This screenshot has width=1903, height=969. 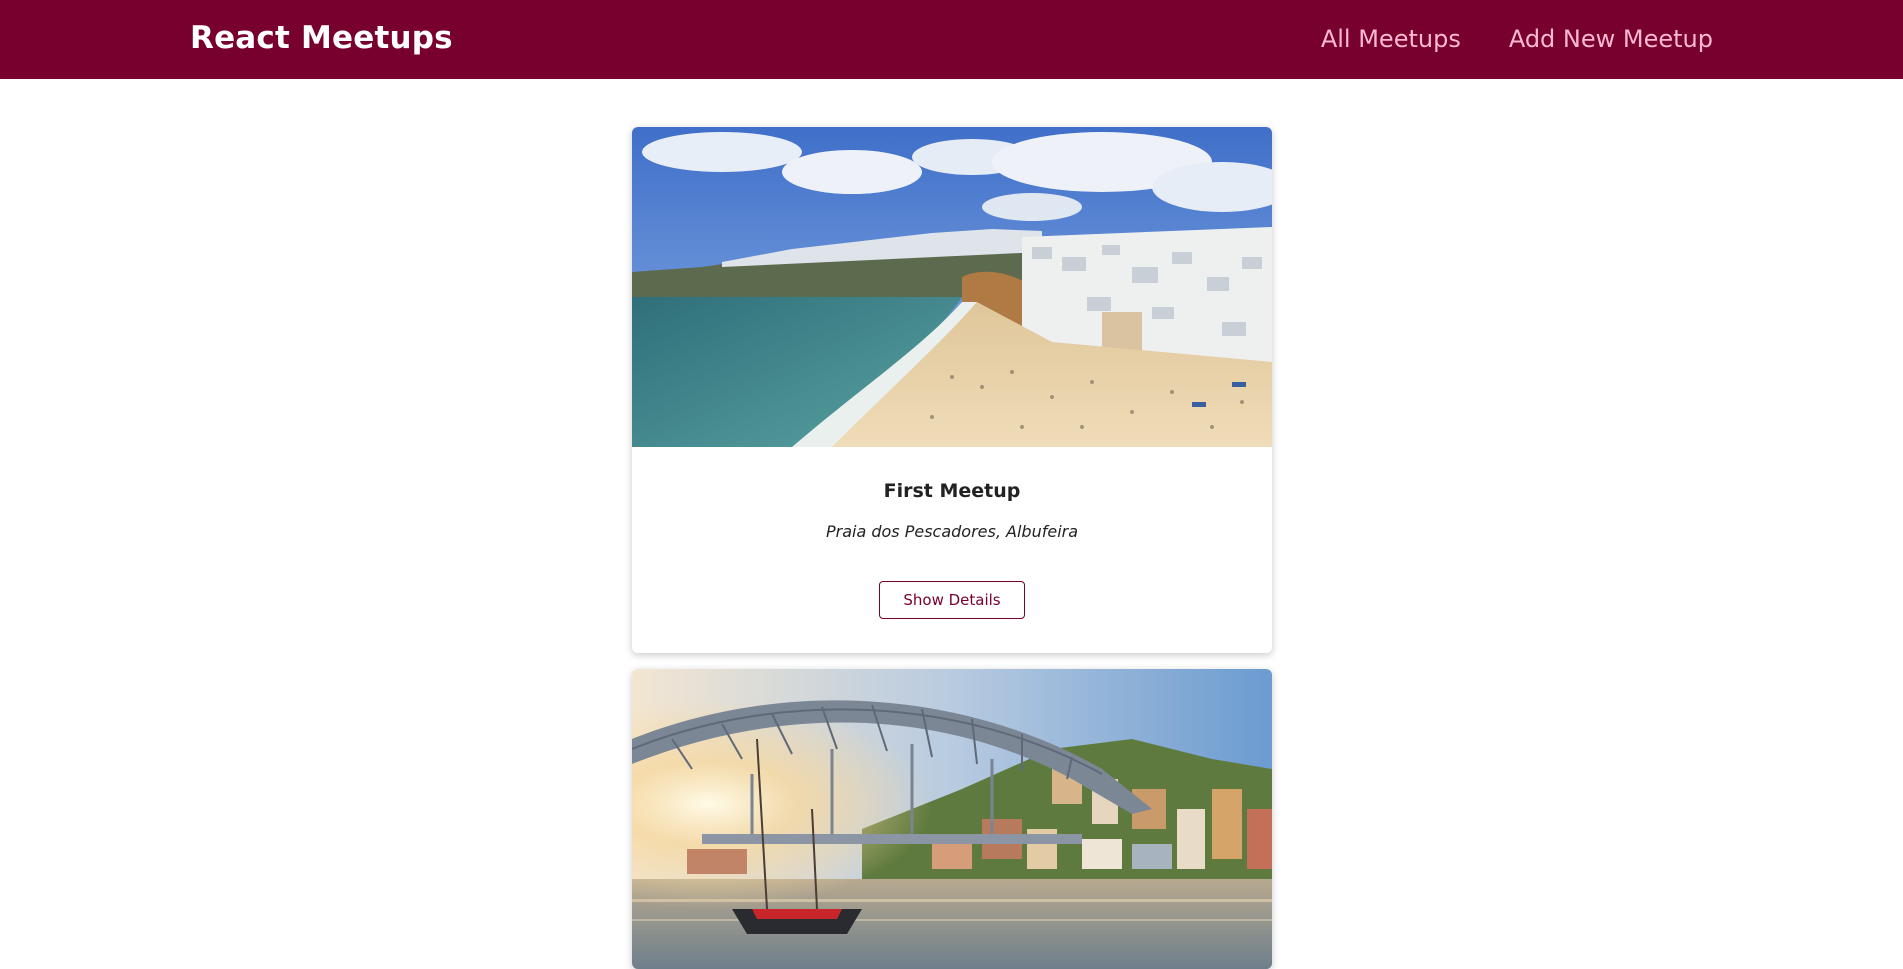 I want to click on meetup-title: First Meetup, so click(x=952, y=491).